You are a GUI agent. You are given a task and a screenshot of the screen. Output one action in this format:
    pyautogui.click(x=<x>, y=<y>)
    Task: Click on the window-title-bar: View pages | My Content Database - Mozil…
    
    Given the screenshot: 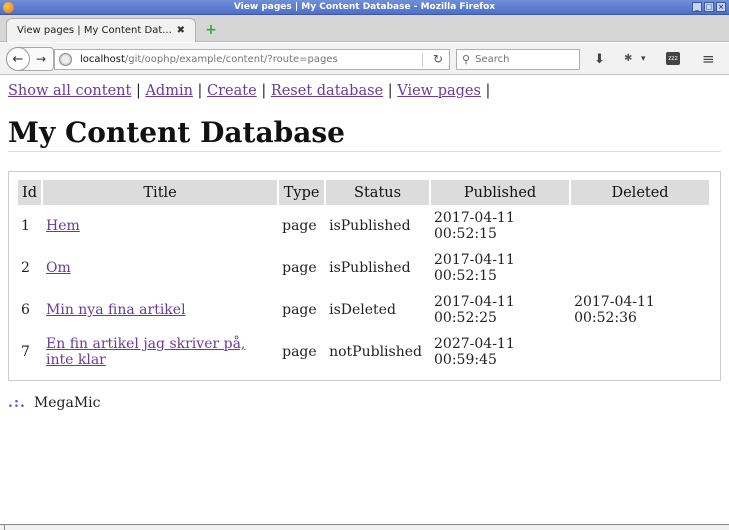 What is the action you would take?
    pyautogui.click(x=364, y=7)
    